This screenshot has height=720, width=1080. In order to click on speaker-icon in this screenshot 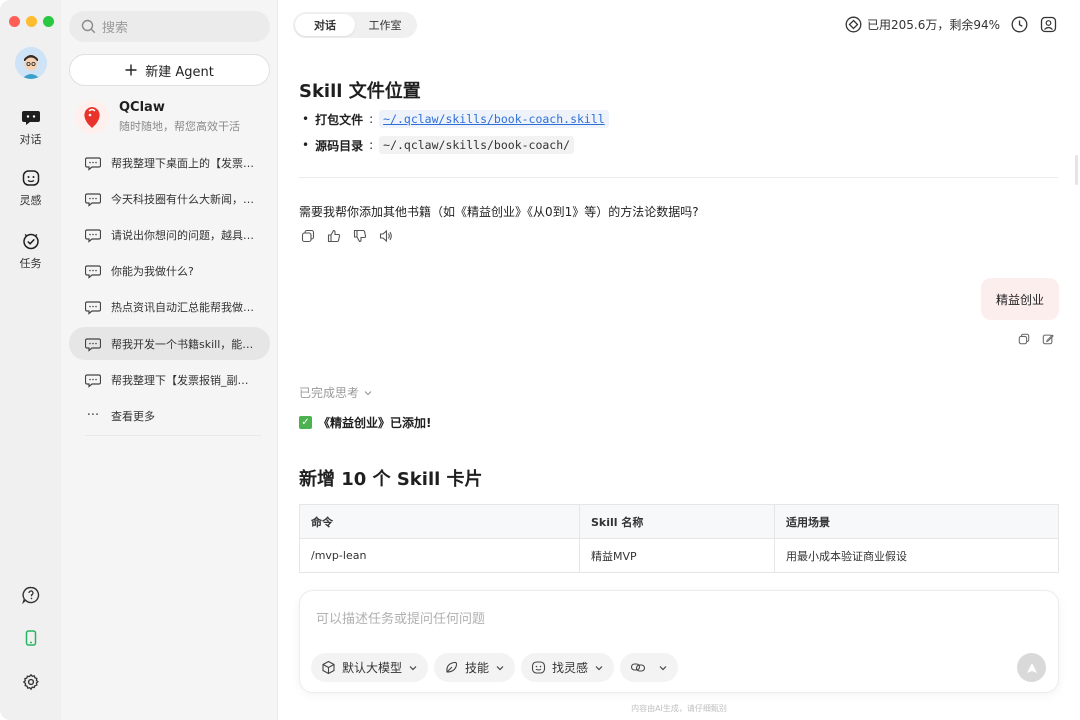, I will do `click(386, 236)`.